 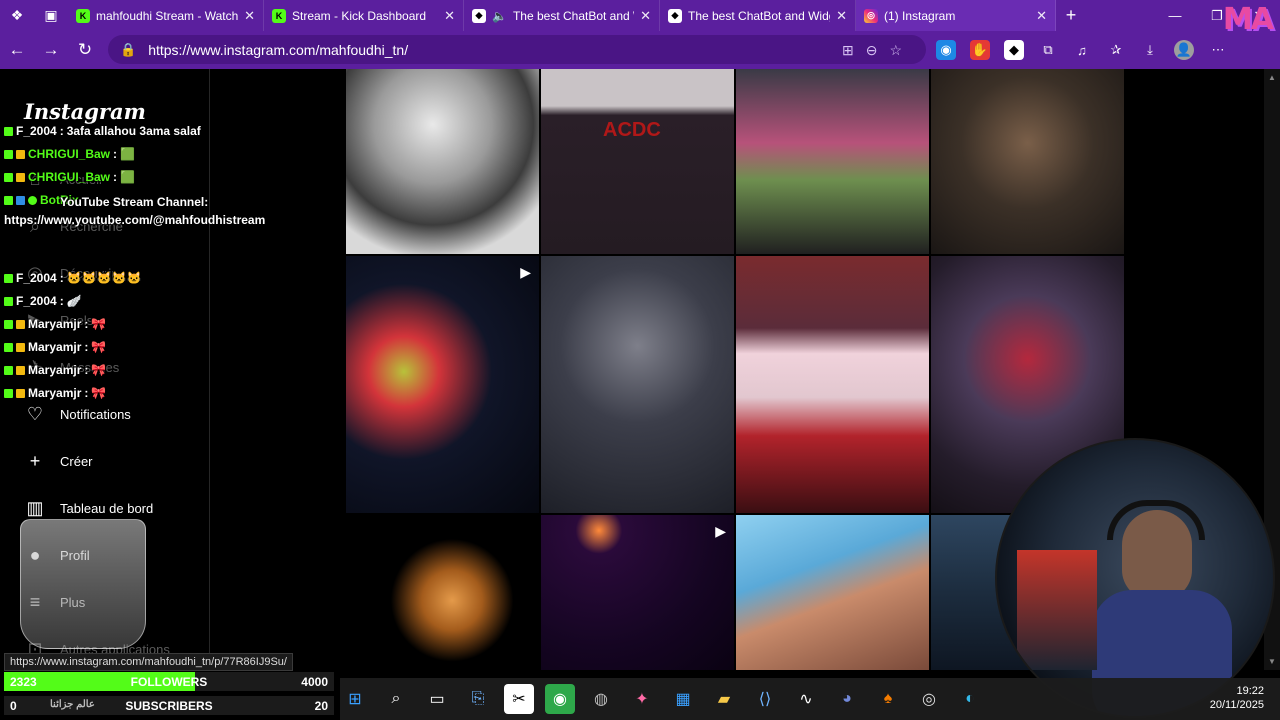 What do you see at coordinates (847, 699) in the screenshot?
I see `discord-icon: ◕` at bounding box center [847, 699].